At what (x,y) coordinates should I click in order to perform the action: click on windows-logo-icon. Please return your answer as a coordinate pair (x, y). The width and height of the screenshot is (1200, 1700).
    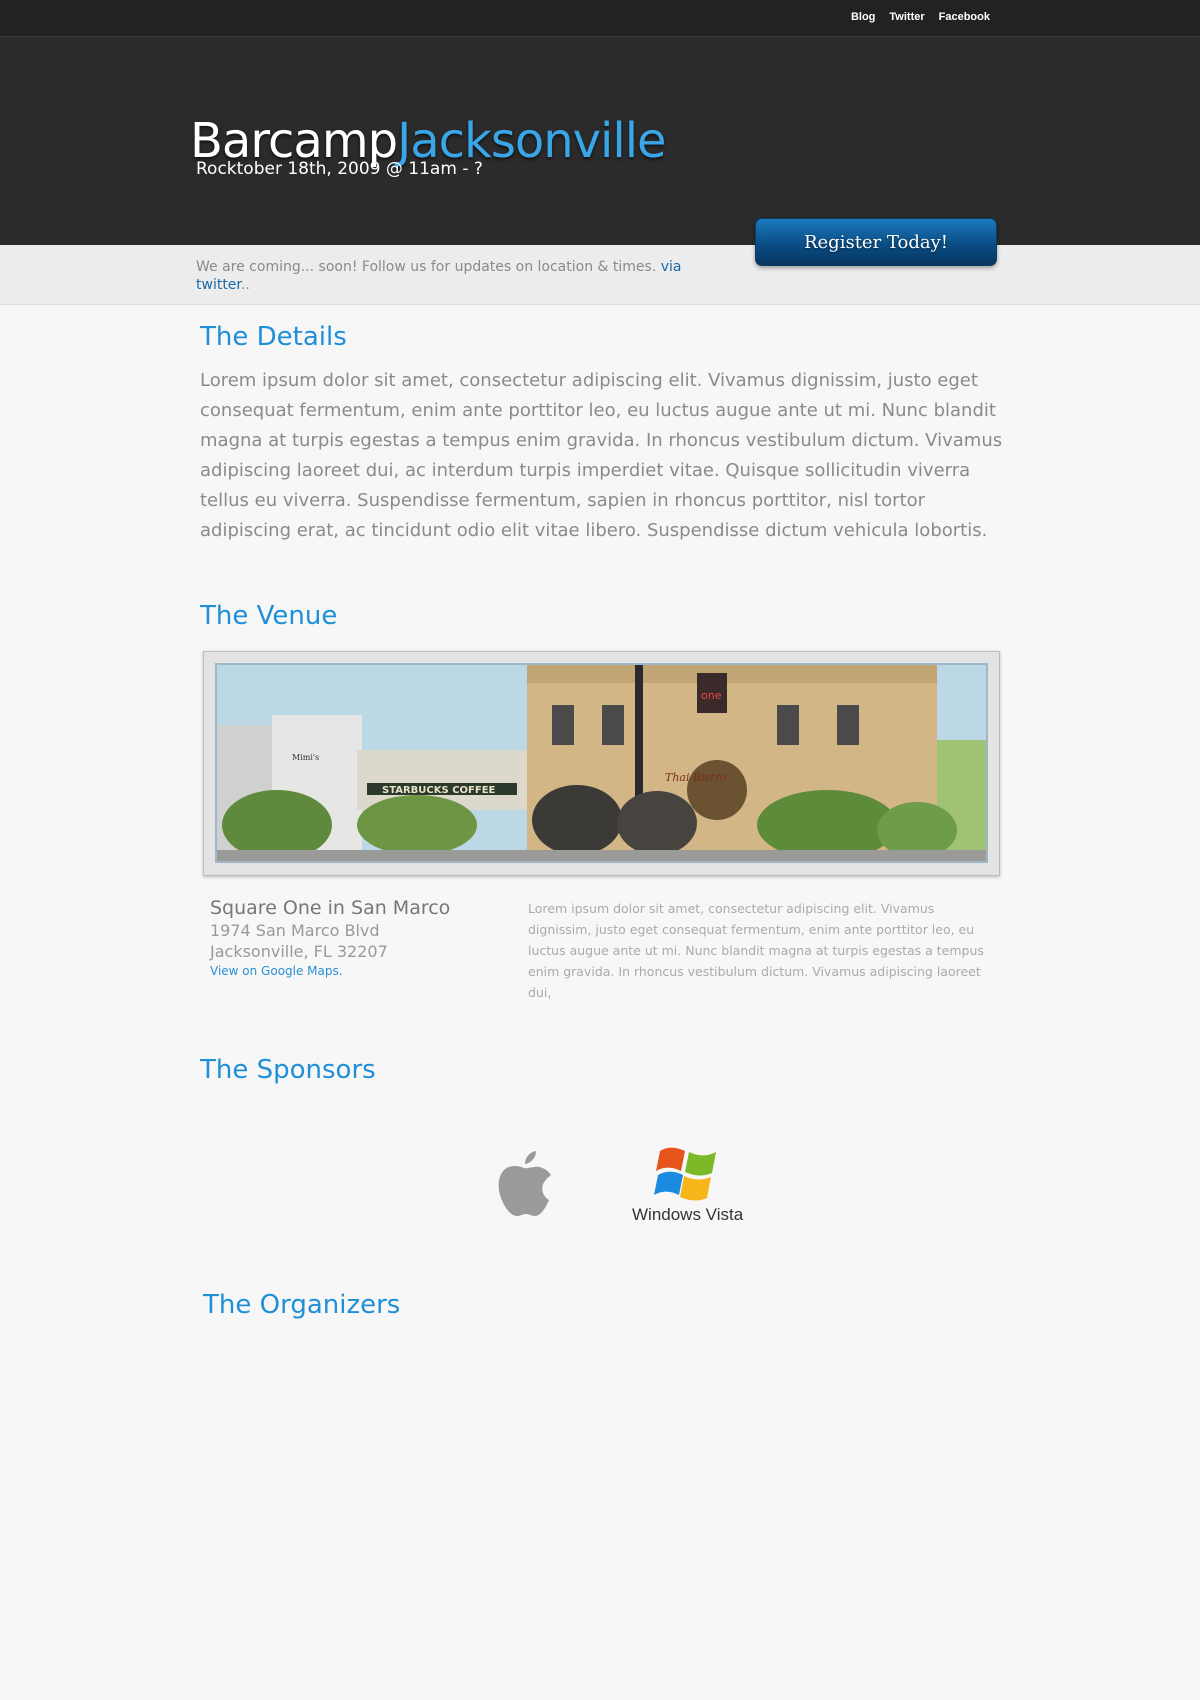
    Looking at the image, I should click on (685, 1174).